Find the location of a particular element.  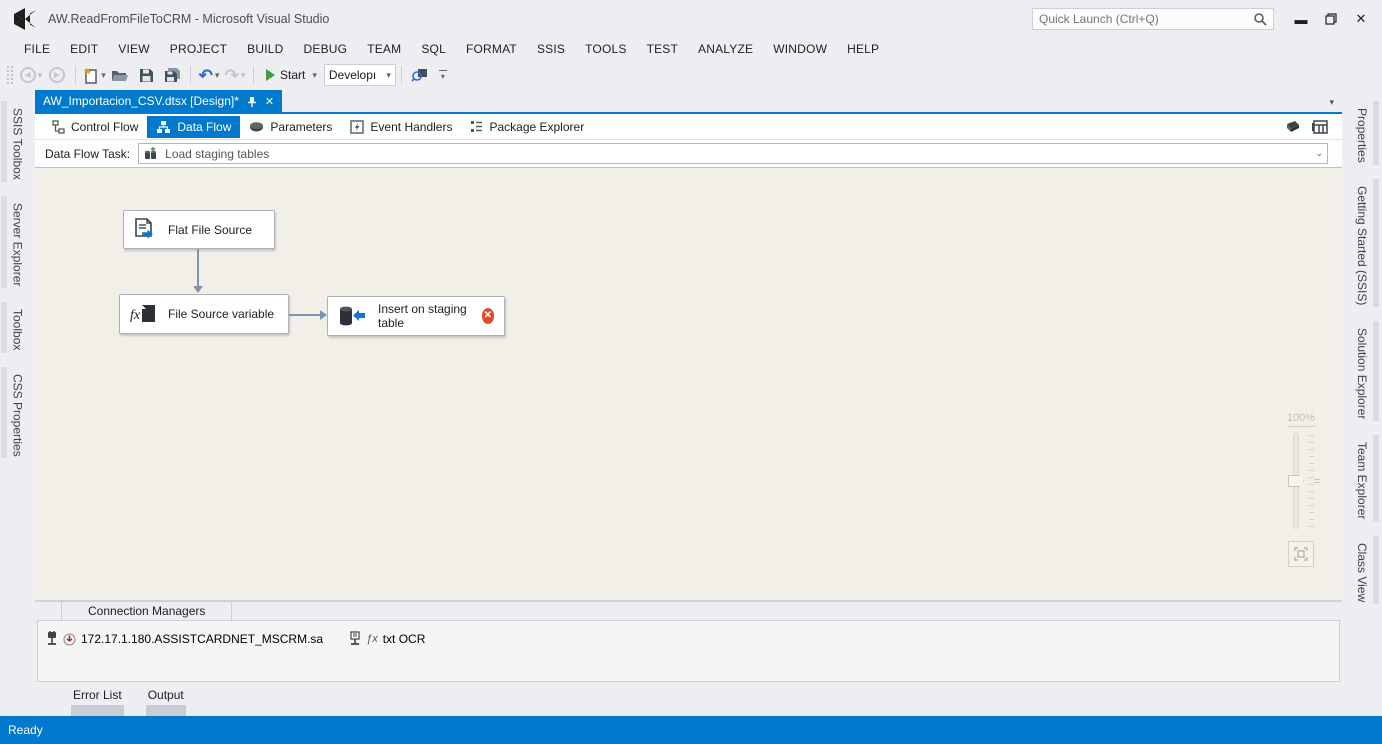

tab-list-dropdown-icon: ▾ is located at coordinates (1335, 104).